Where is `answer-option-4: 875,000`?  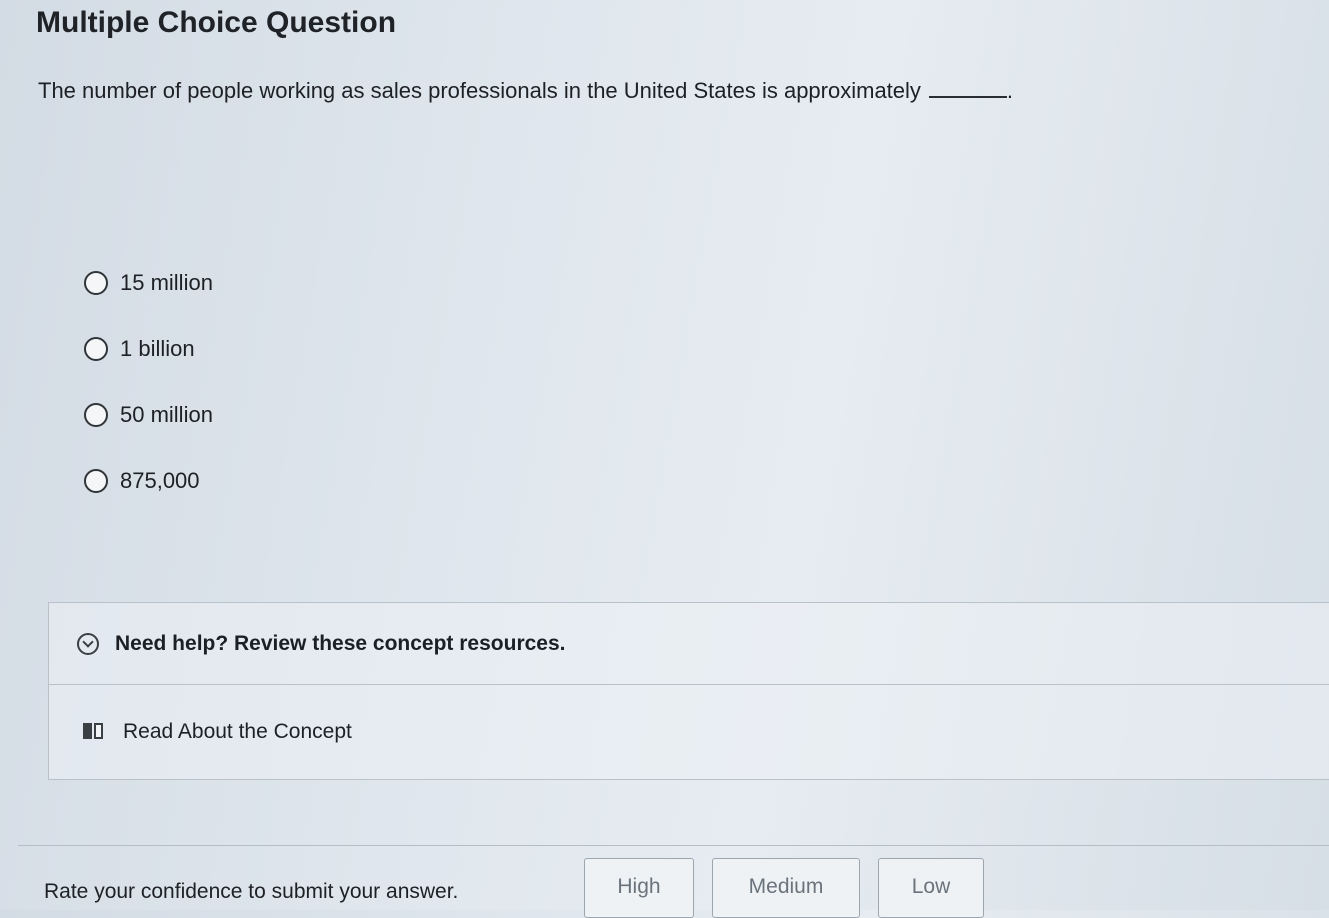 answer-option-4: 875,000 is located at coordinates (148, 481).